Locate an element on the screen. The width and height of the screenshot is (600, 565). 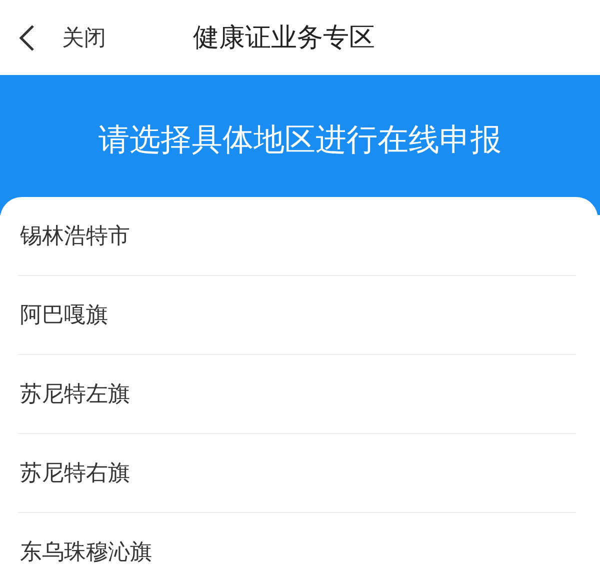
banner-text: 请选择具体地区进行在线申报 is located at coordinates (300, 140).